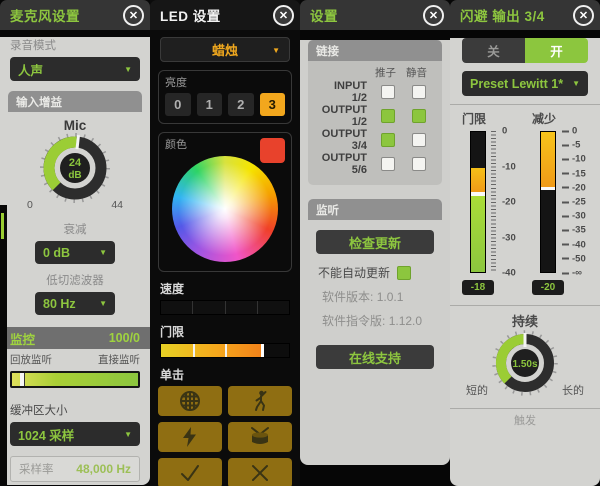  I want to click on firmware-version-label: 软件指令版:, so click(354, 321).